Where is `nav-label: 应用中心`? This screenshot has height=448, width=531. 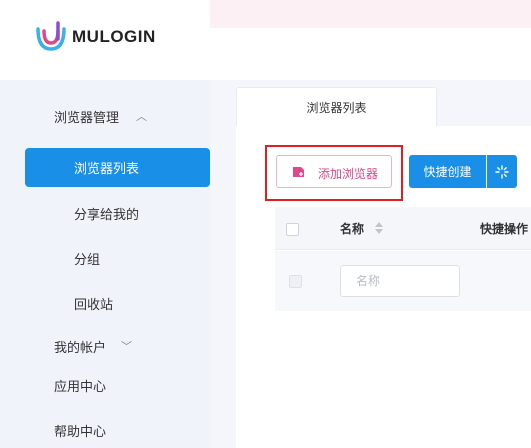
nav-label: 应用中心 is located at coordinates (80, 386).